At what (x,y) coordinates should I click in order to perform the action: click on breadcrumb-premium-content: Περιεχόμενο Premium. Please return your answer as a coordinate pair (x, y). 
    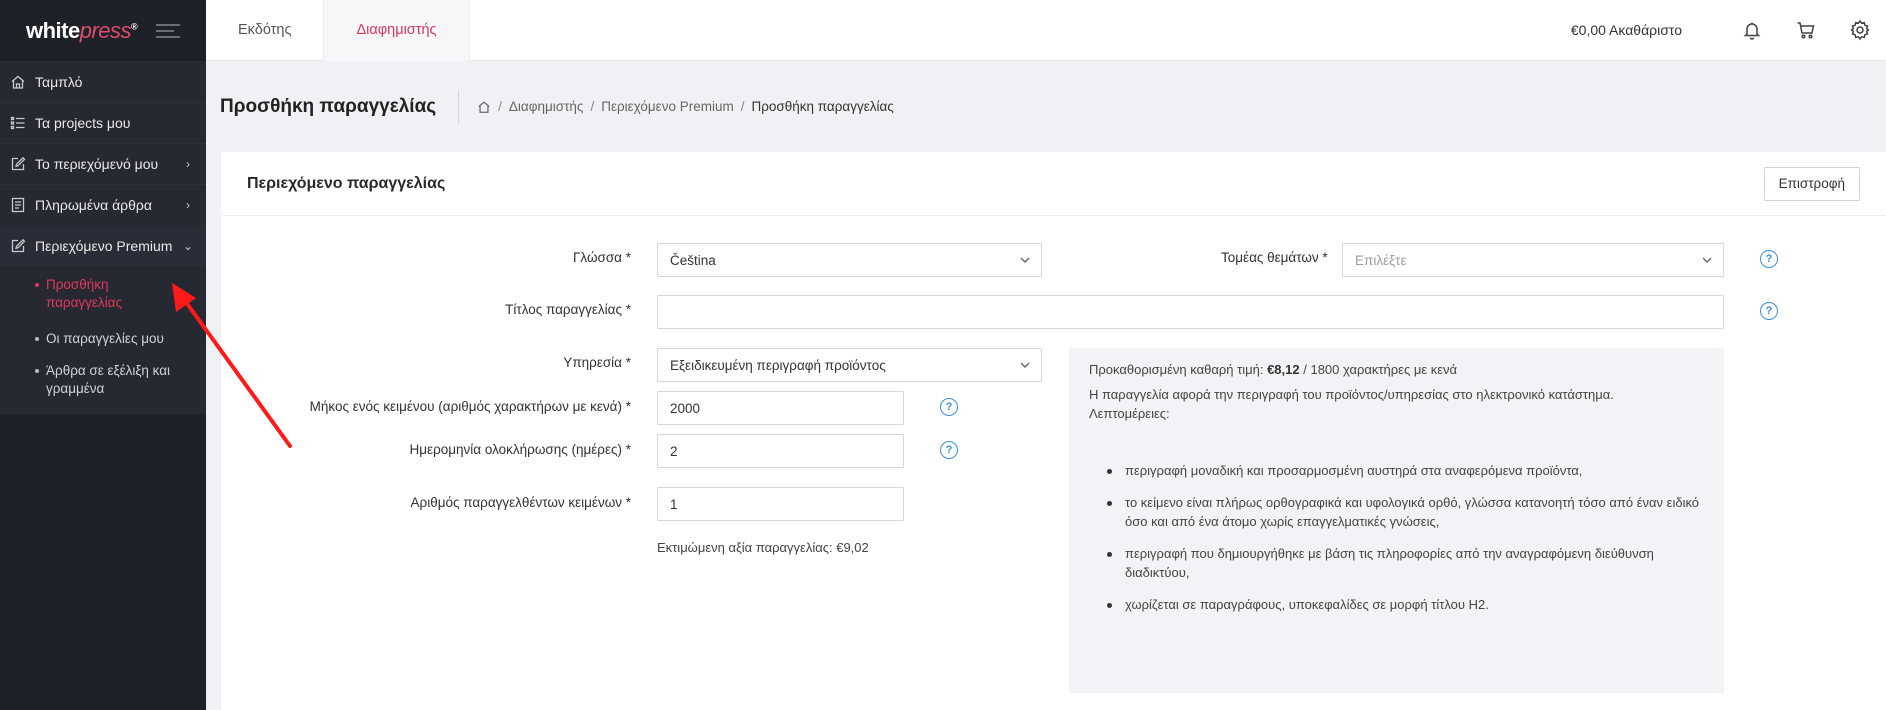
    Looking at the image, I should click on (667, 106).